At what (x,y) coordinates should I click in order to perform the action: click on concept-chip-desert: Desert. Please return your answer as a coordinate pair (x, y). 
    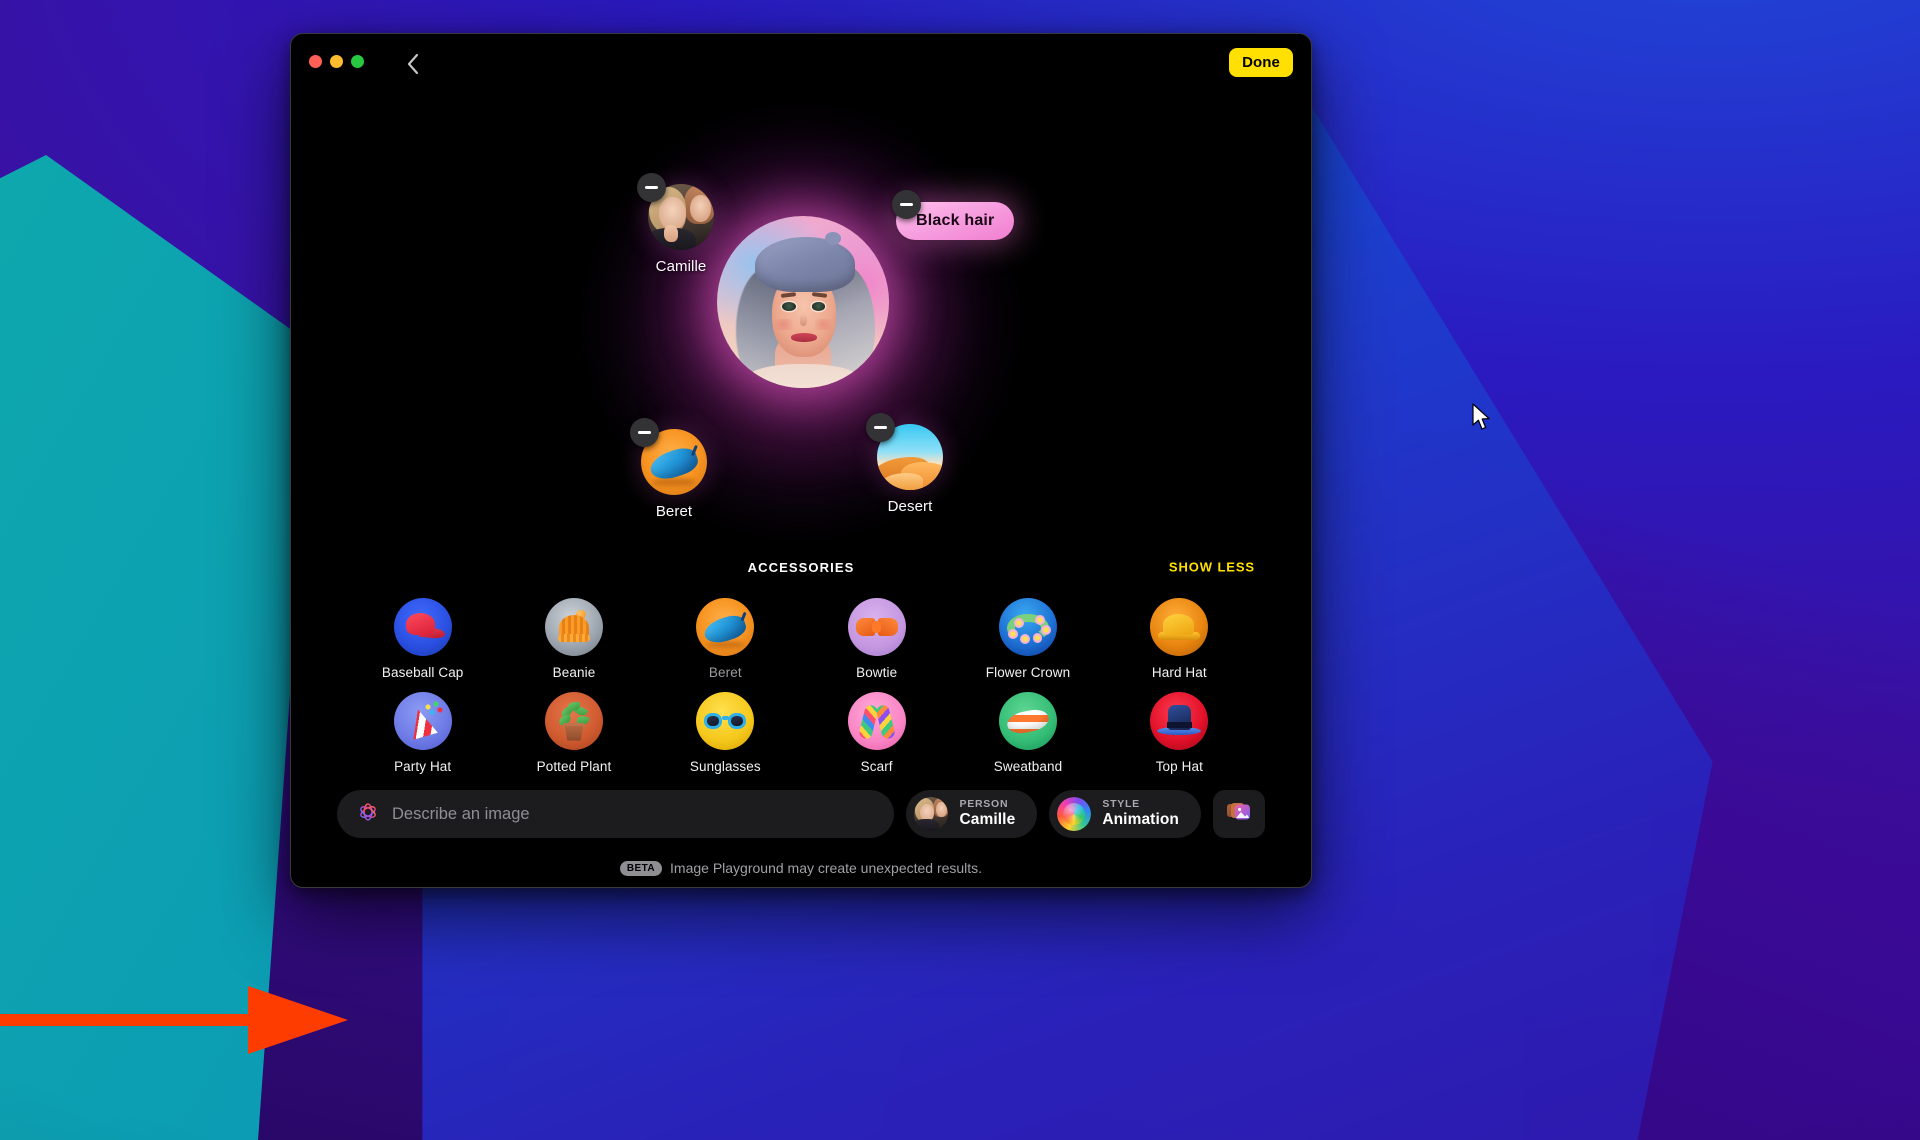
    Looking at the image, I should click on (904, 464).